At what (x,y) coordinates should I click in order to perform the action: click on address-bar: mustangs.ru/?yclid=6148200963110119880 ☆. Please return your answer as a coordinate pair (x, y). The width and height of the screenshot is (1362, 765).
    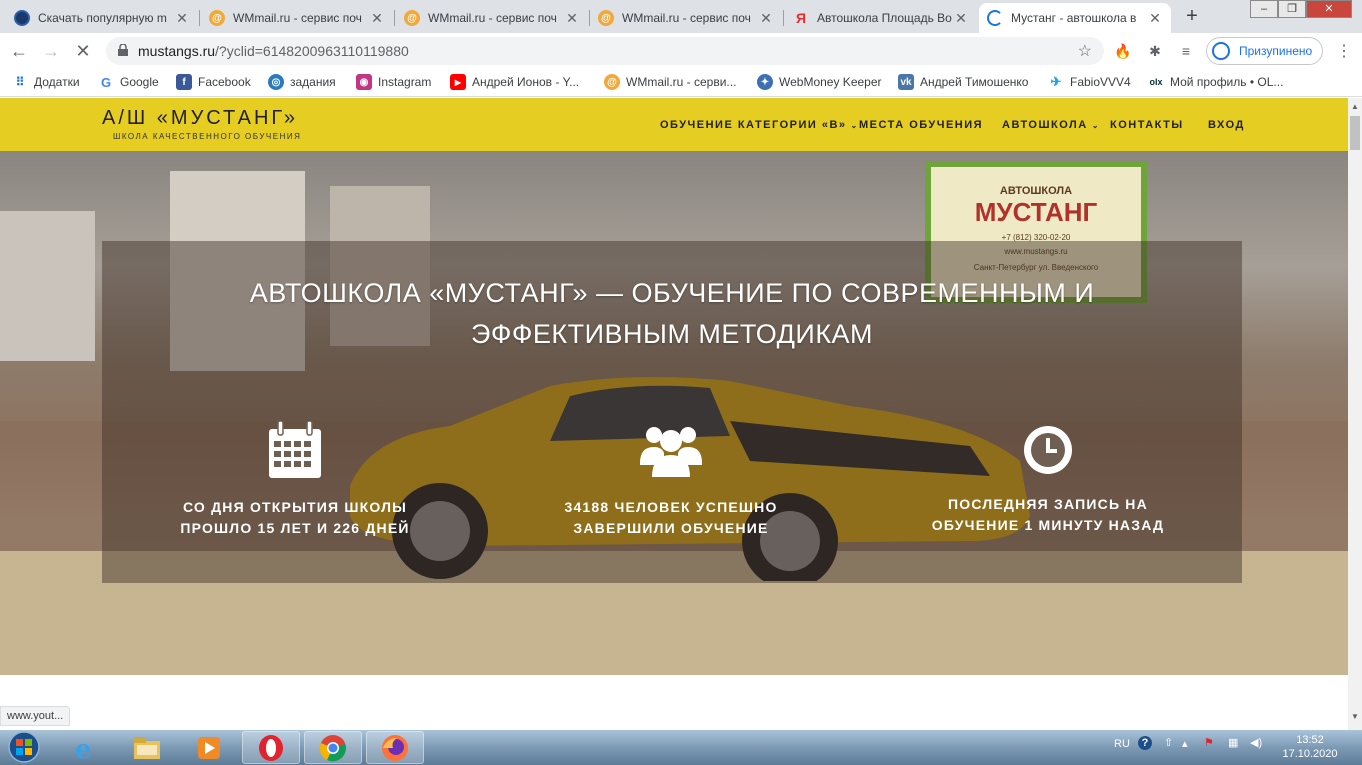
    Looking at the image, I should click on (605, 51).